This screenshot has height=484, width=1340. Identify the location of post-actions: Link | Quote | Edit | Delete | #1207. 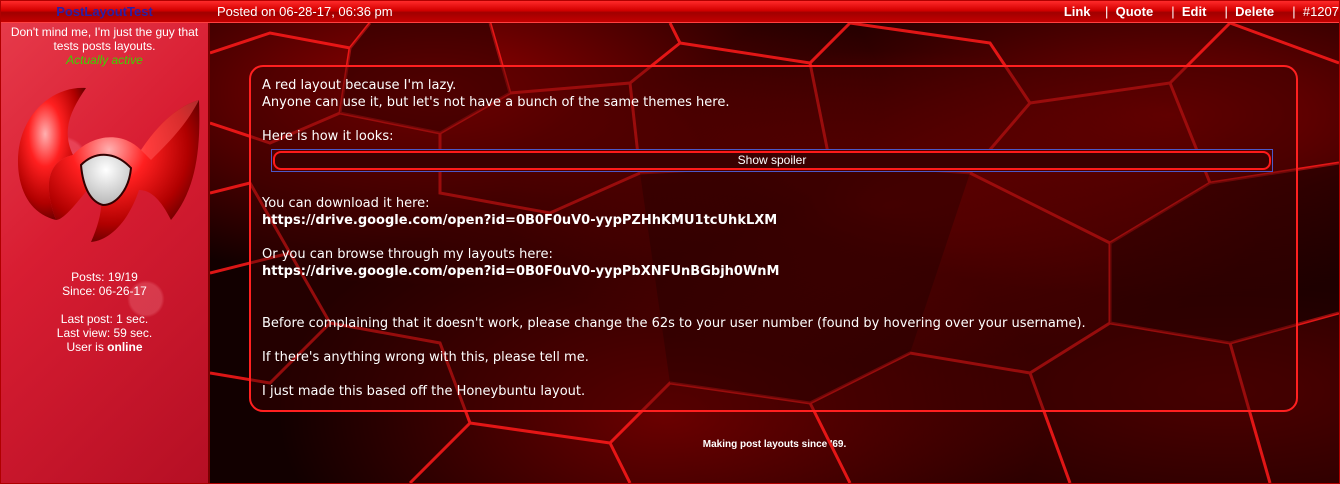
(1201, 11).